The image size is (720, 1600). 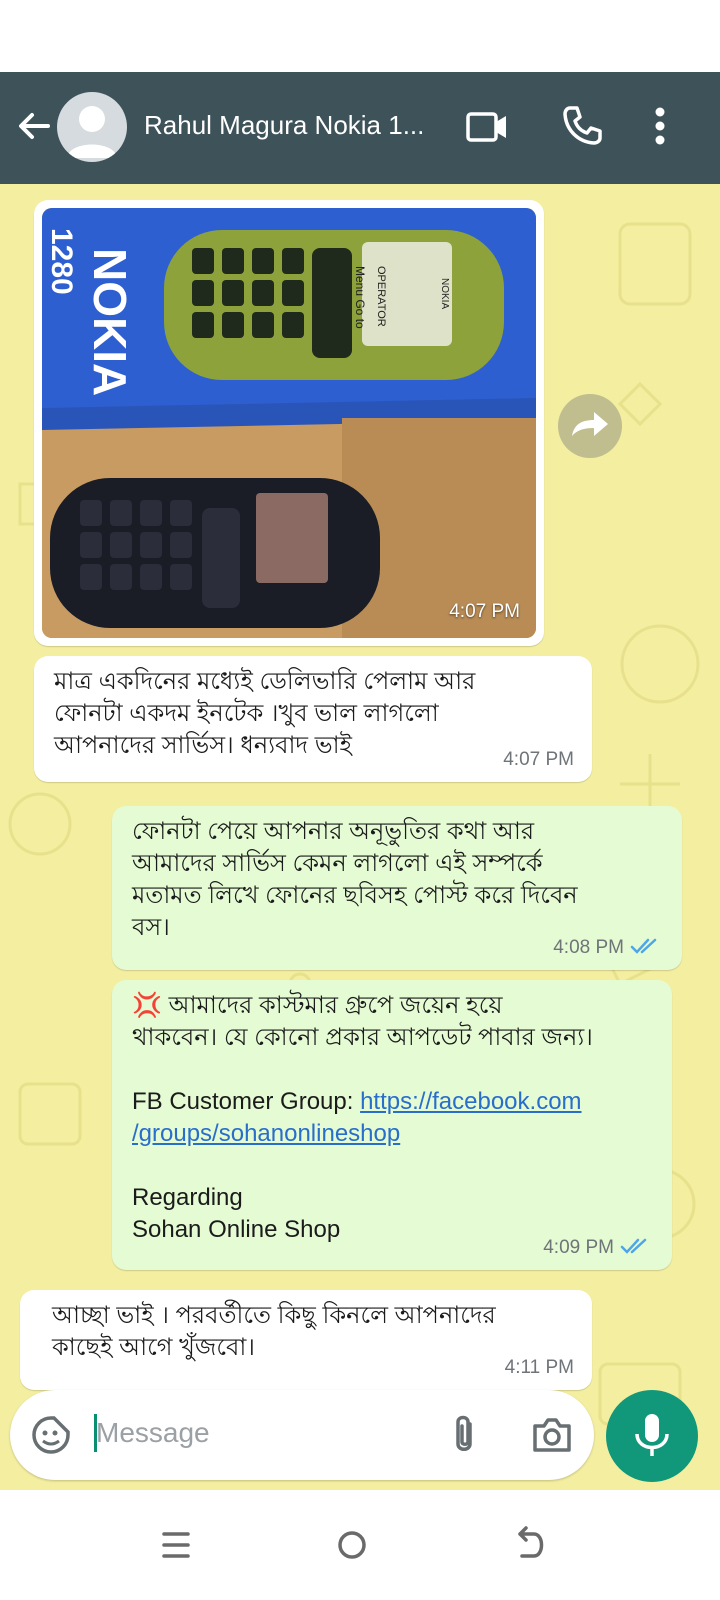 I want to click on message-time: 4:11 PM, so click(x=539, y=1367).